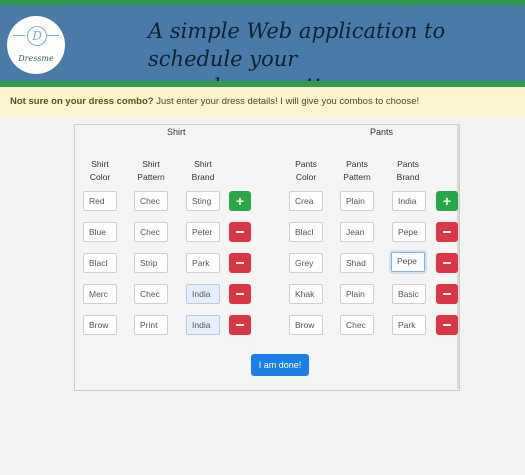 The height and width of the screenshot is (475, 525). Describe the element at coordinates (36, 58) in the screenshot. I see `logo-text: Dressme` at that location.